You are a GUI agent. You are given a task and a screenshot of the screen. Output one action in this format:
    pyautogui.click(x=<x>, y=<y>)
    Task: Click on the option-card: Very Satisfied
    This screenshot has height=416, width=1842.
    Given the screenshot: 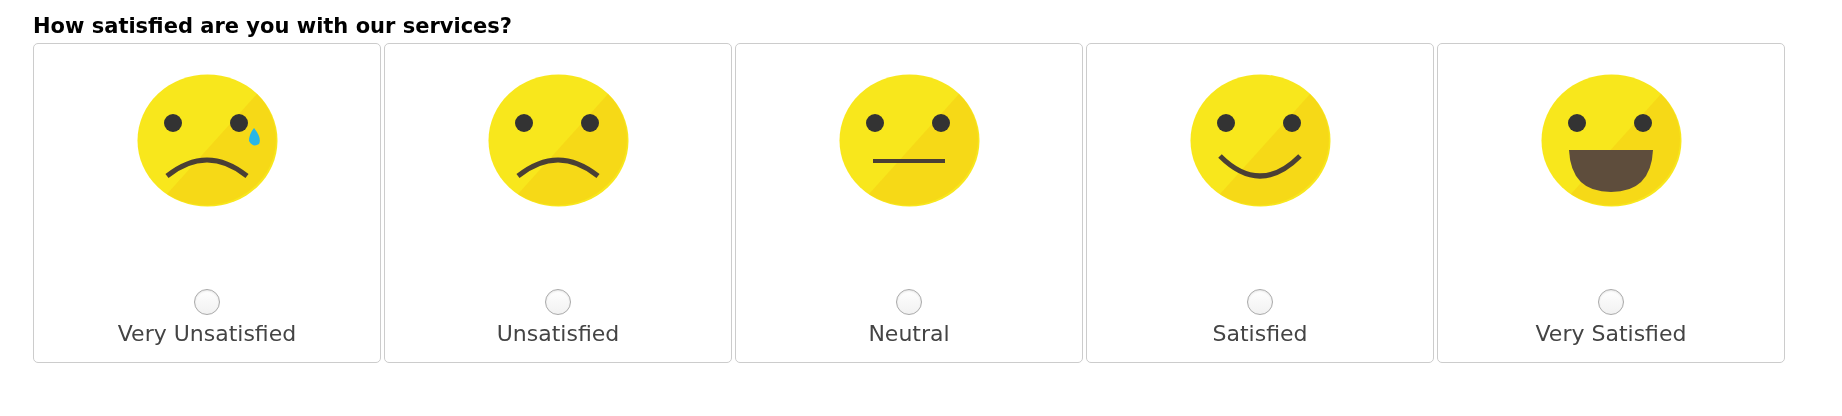 What is the action you would take?
    pyautogui.click(x=1611, y=203)
    